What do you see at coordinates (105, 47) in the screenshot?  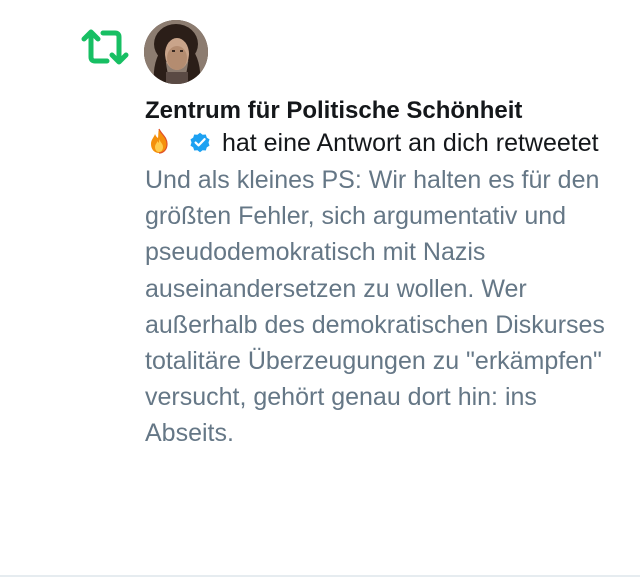 I see `retweet-icon` at bounding box center [105, 47].